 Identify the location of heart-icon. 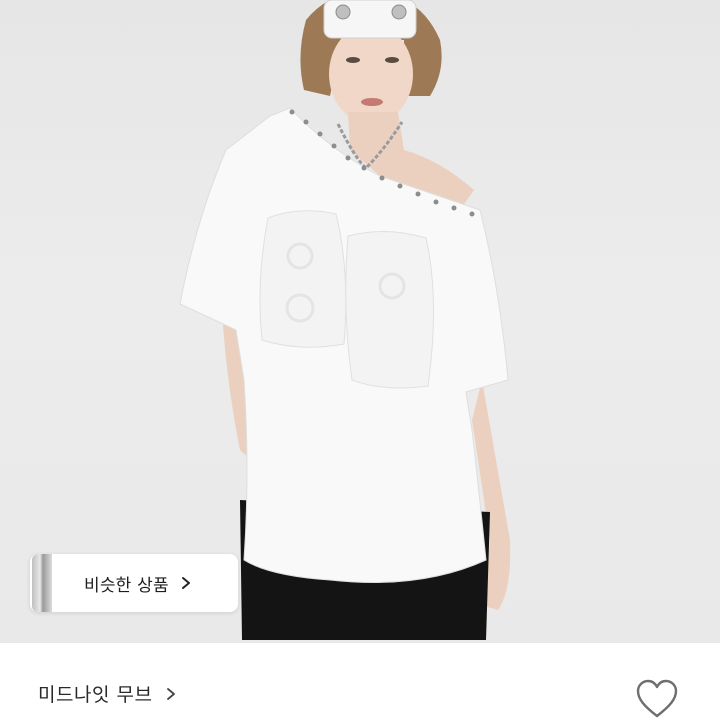
(657, 699).